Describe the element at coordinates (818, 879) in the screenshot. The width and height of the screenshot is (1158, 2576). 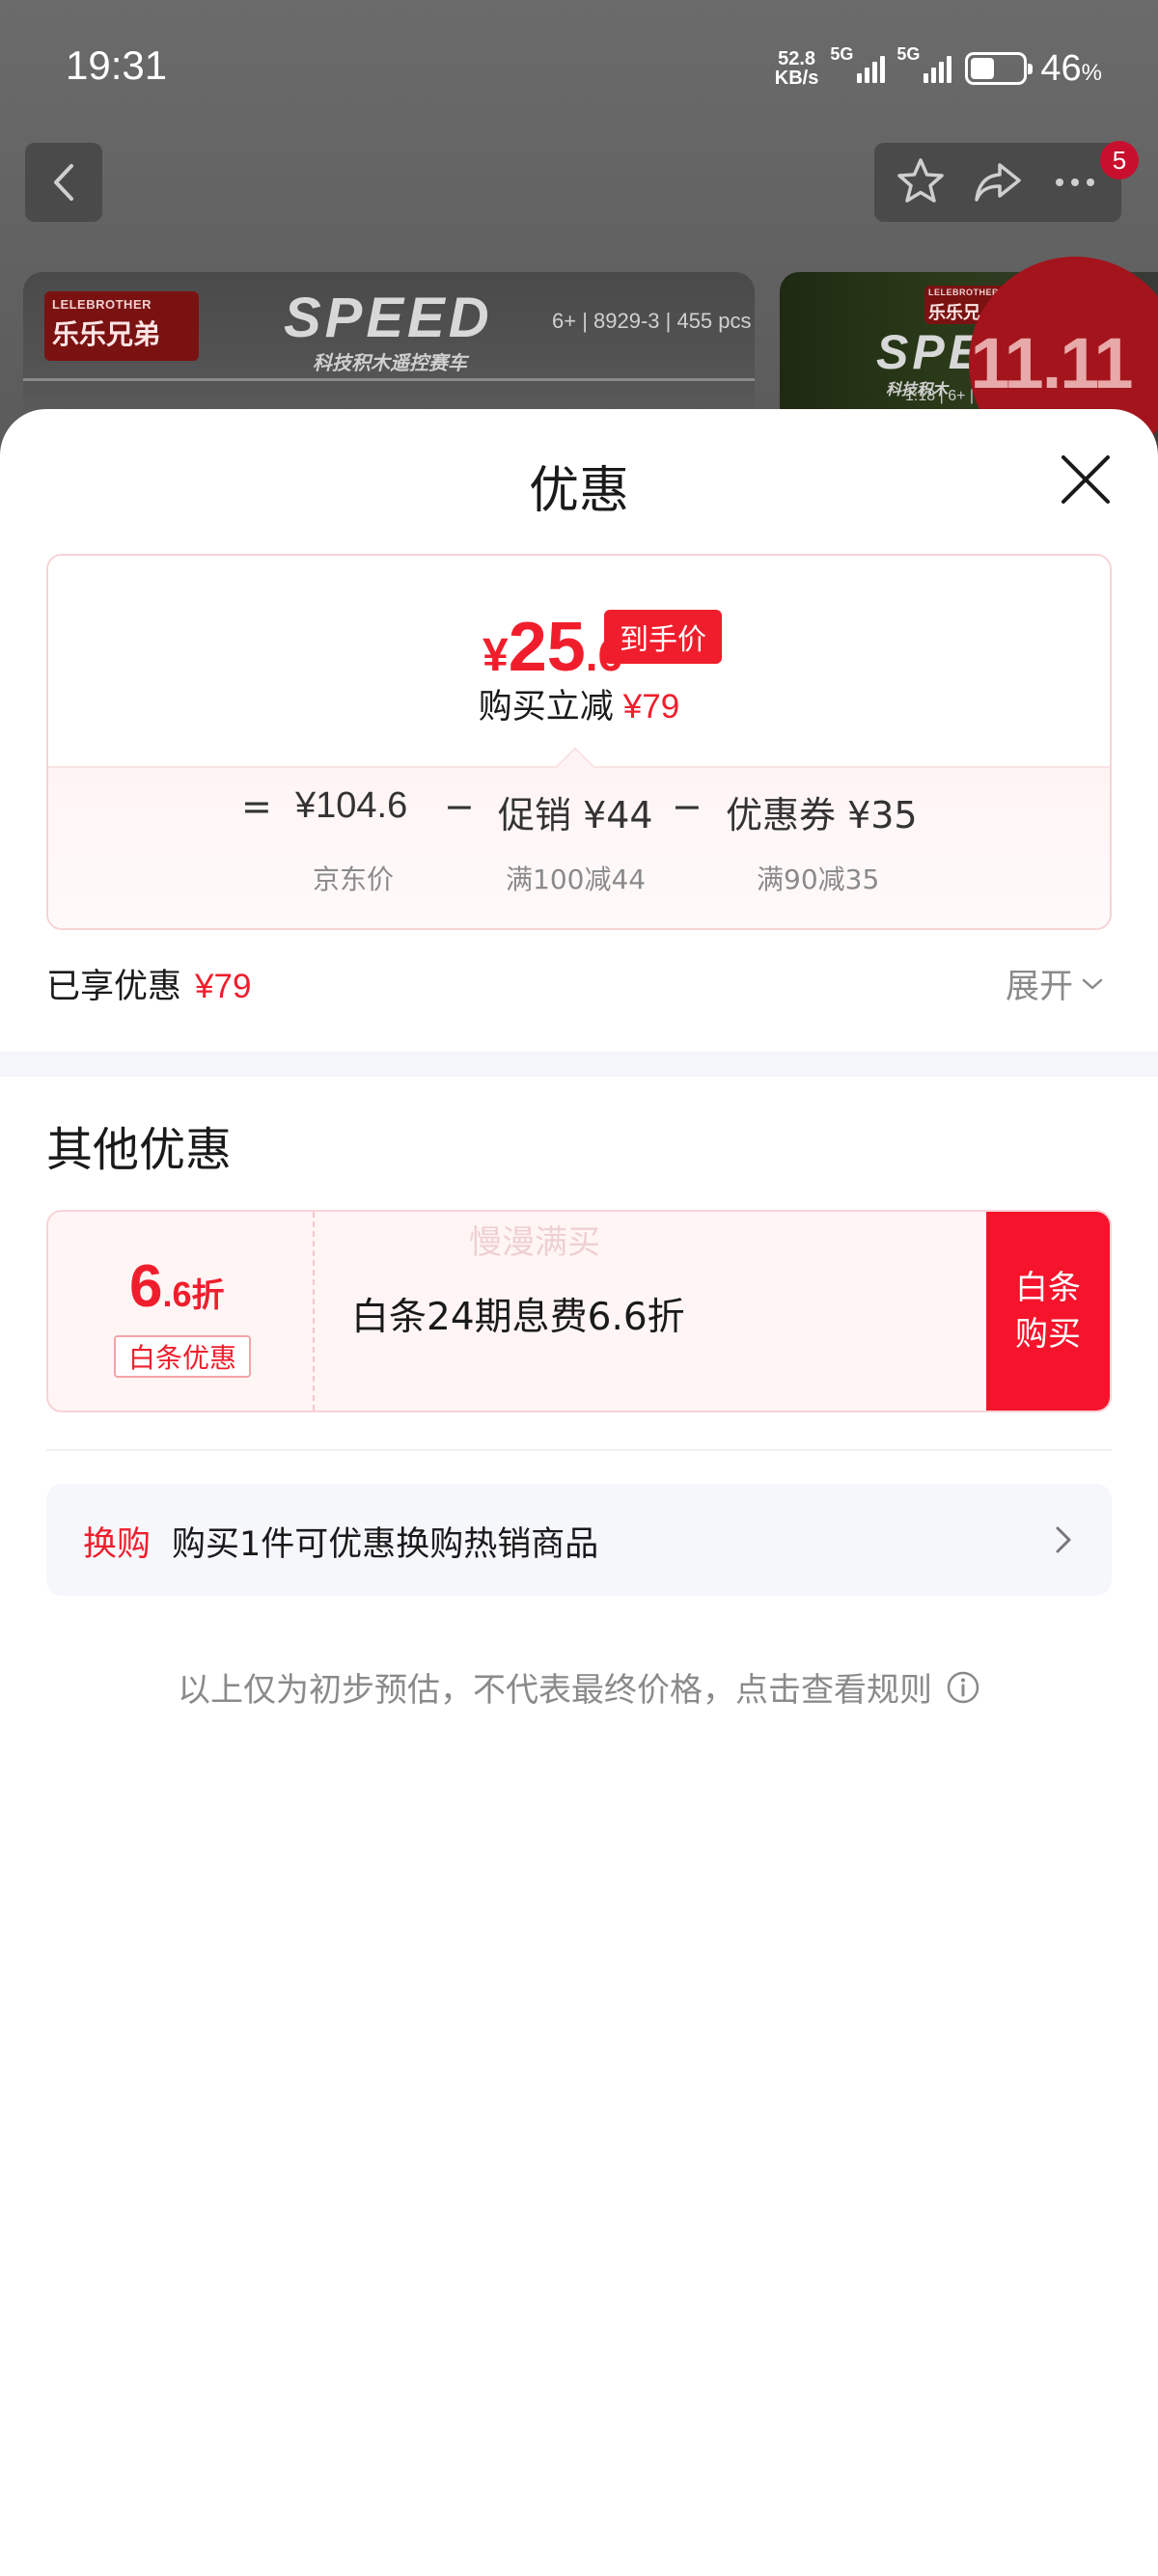
I see `coupon-rule: 满90减35` at that location.